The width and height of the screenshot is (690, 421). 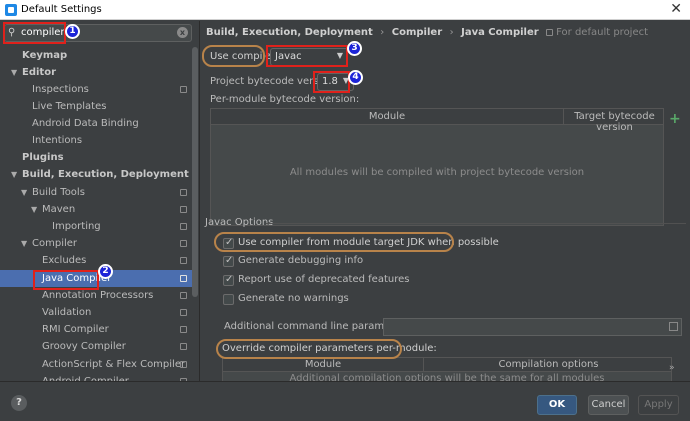 I want to click on badge-1: 1, so click(x=72, y=31).